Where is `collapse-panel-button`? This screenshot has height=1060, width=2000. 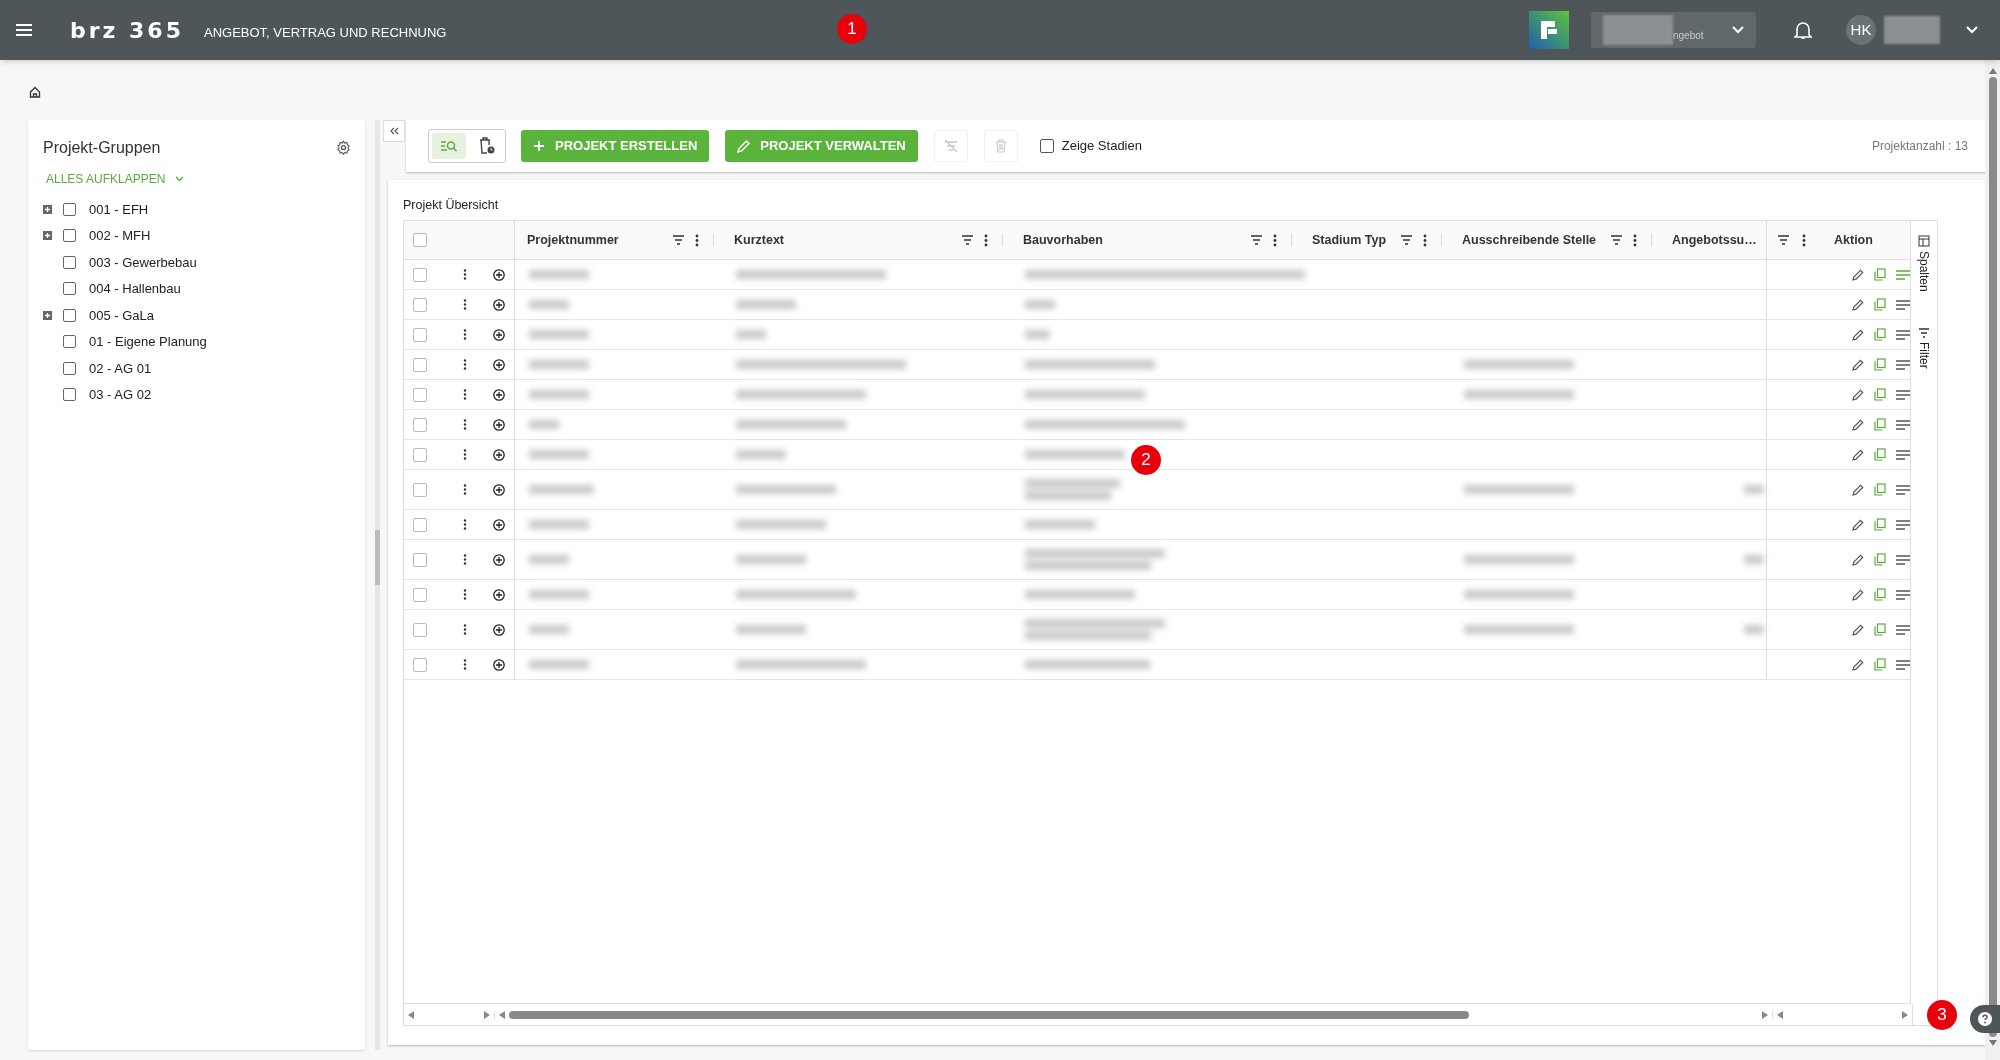 collapse-panel-button is located at coordinates (394, 131).